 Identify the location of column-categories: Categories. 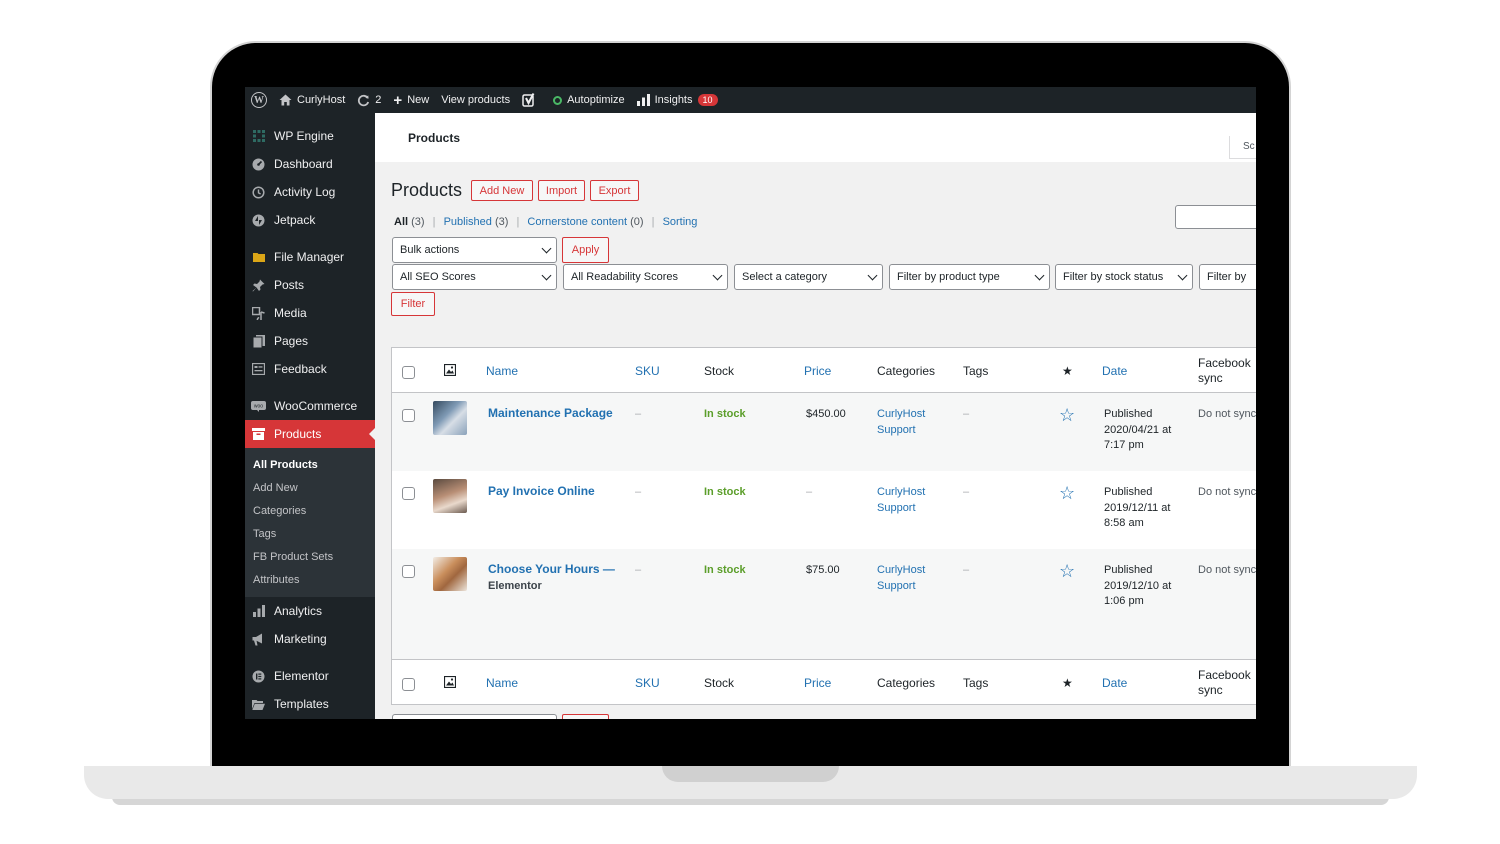
(906, 371).